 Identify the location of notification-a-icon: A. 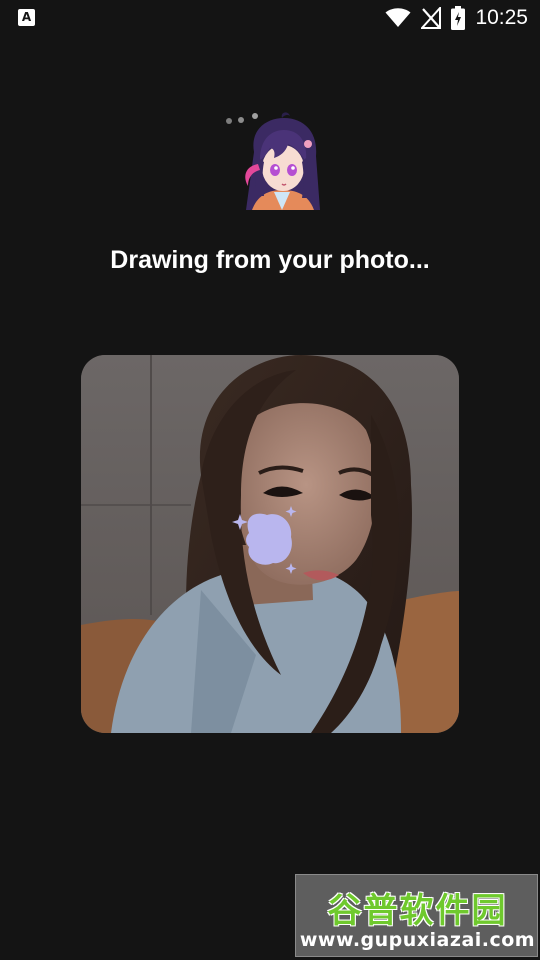
(26, 17).